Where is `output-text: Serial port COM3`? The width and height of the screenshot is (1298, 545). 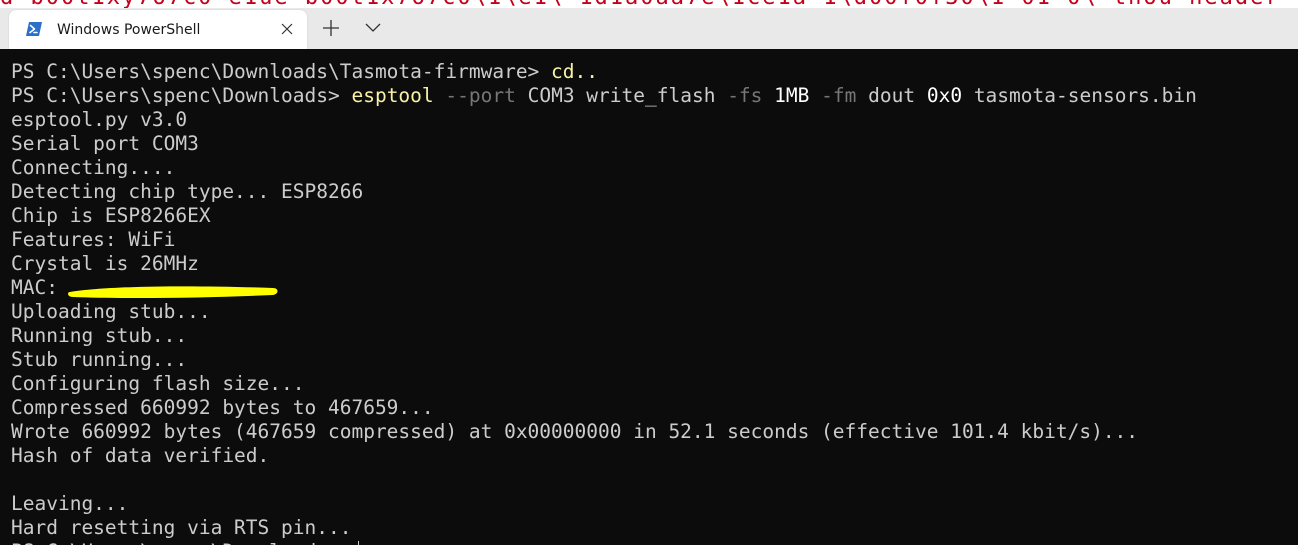
output-text: Serial port COM3 is located at coordinates (105, 143).